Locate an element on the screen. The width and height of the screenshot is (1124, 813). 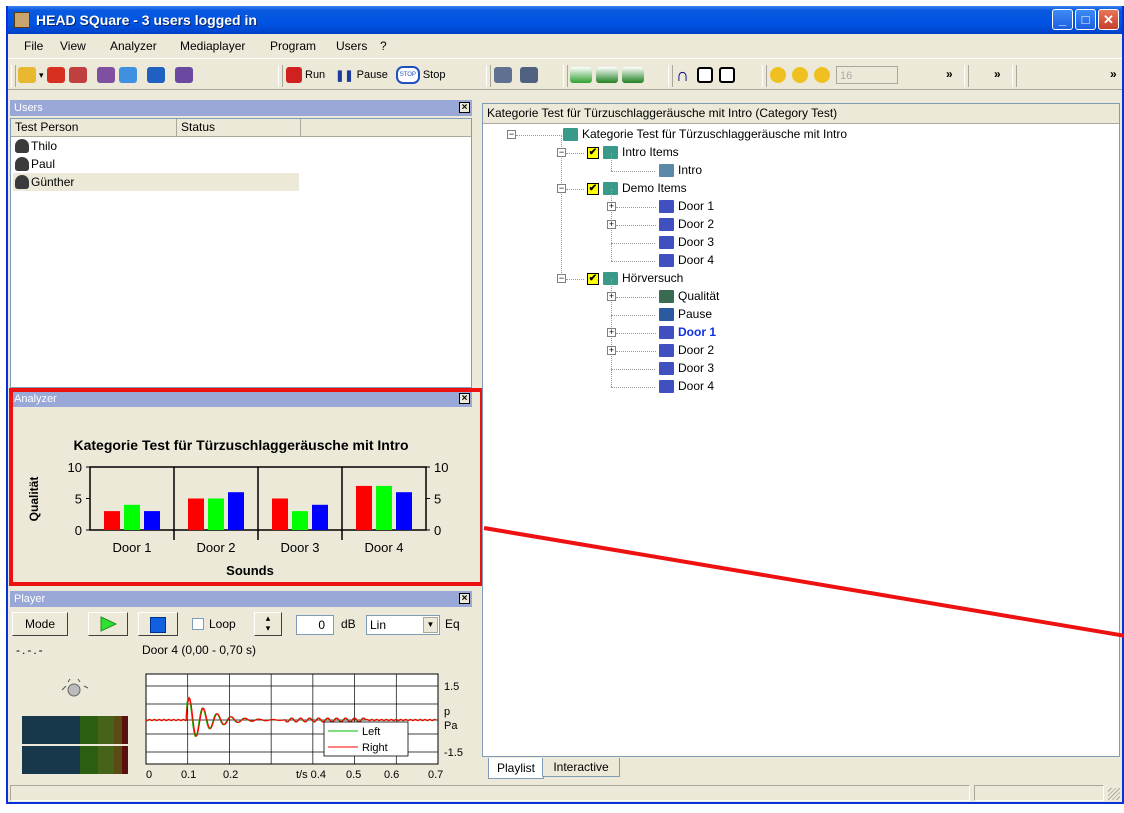
tree-item-demo: Door 3 is located at coordinates (686, 242).